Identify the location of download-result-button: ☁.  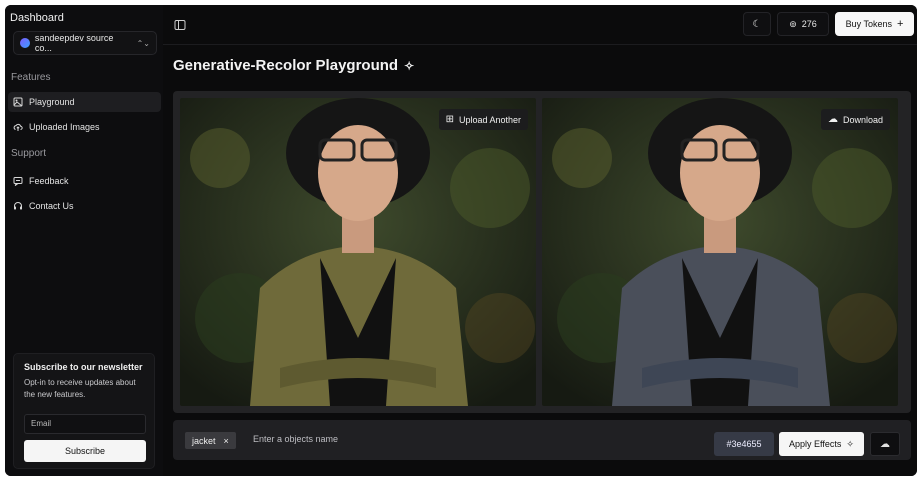
(885, 444).